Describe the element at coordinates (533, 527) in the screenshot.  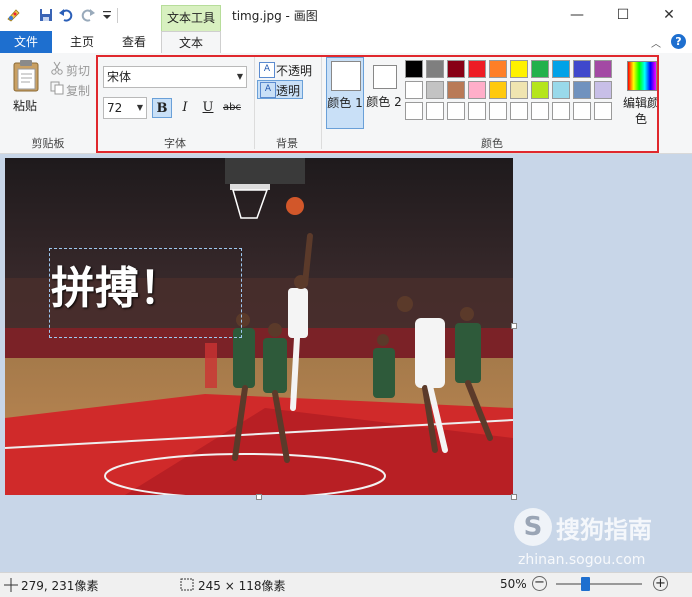
I see `sogou-logo-icon: S` at that location.